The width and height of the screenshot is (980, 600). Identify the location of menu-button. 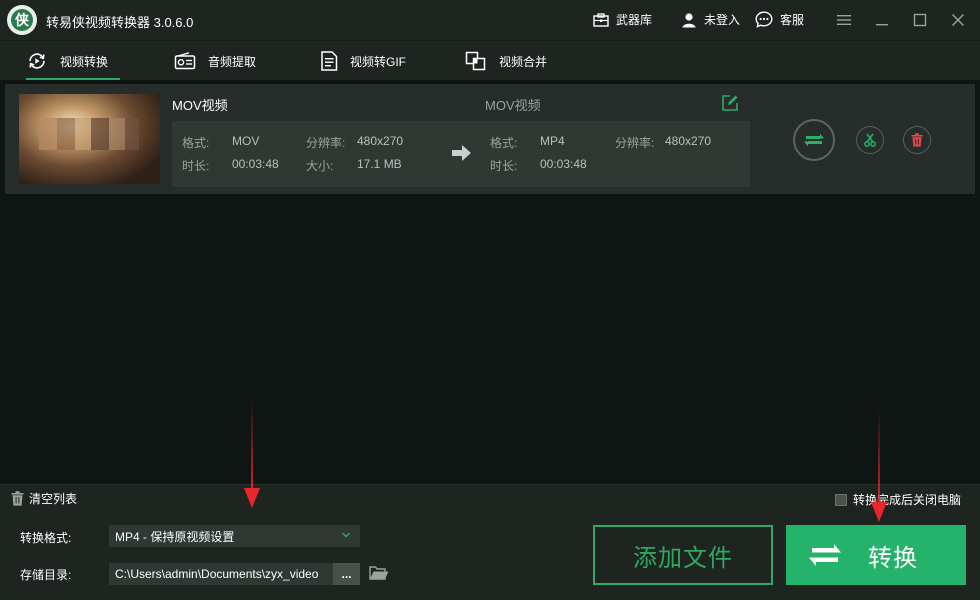
(844, 20).